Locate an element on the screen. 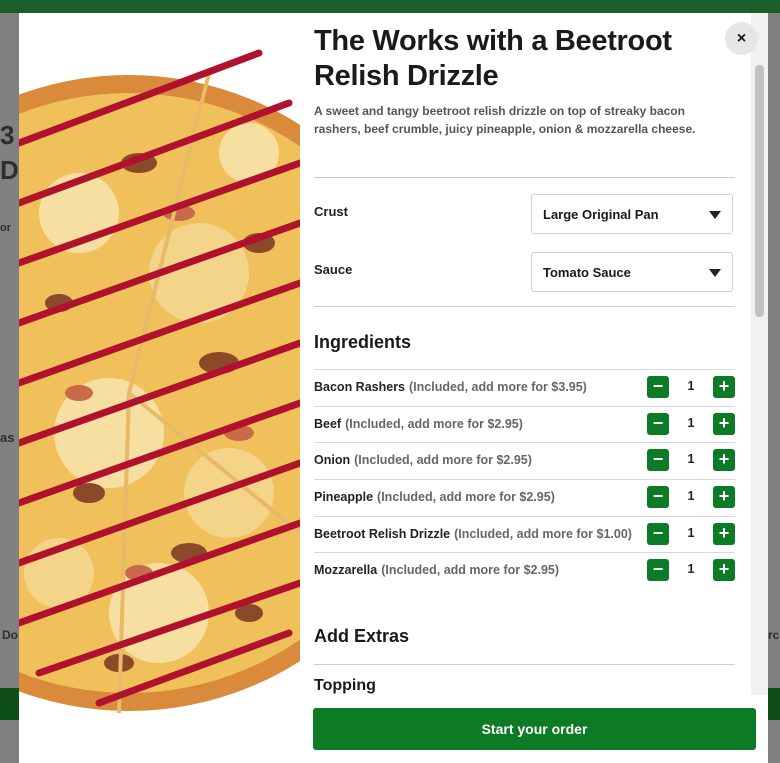  background-fragment: 3 is located at coordinates (7, 135).